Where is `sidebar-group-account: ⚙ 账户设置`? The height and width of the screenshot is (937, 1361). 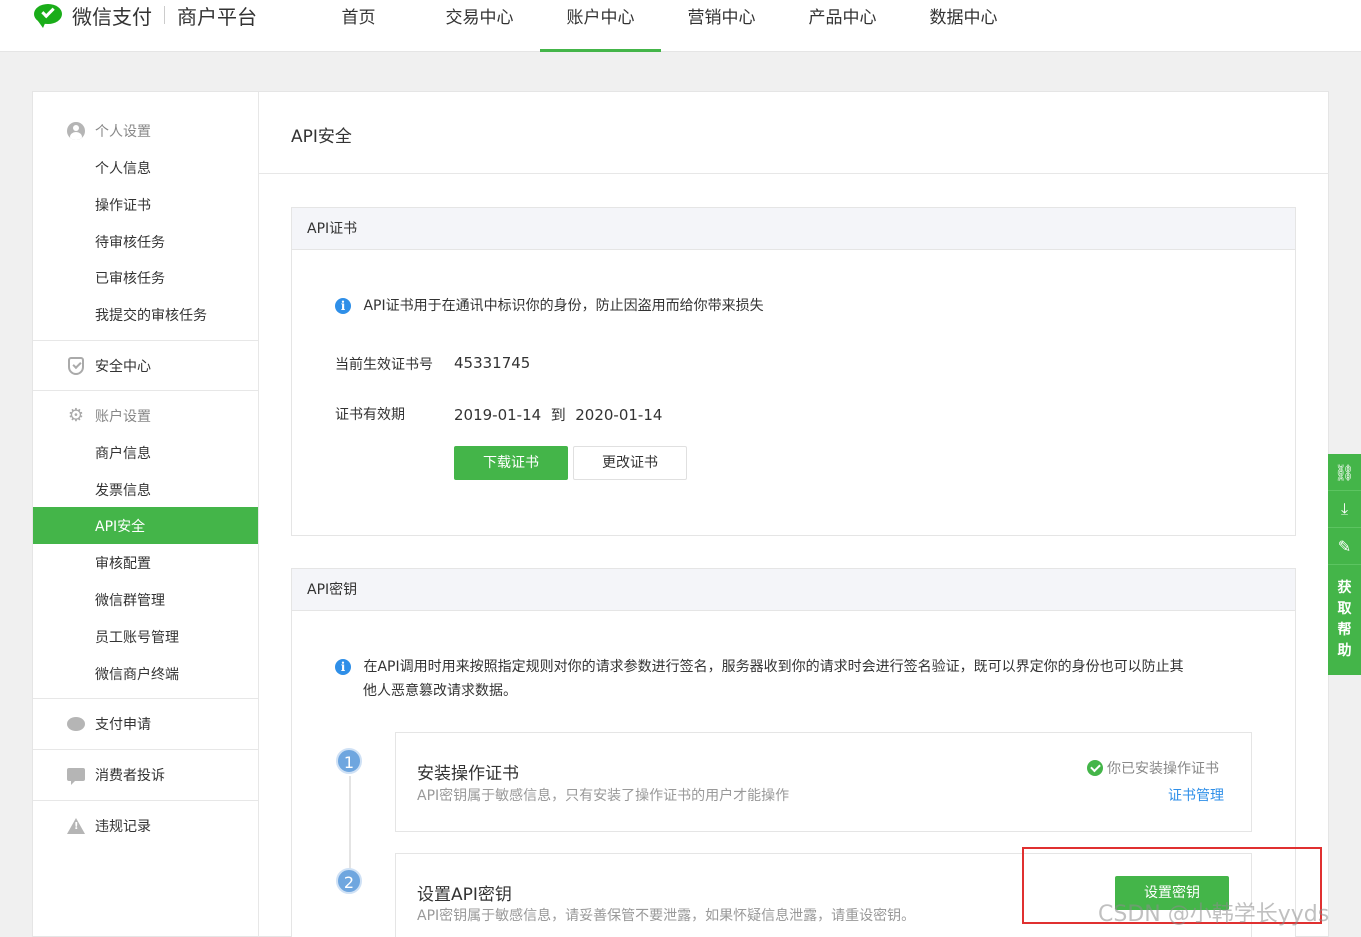
sidebar-group-account: ⚙ 账户设置 is located at coordinates (145, 415).